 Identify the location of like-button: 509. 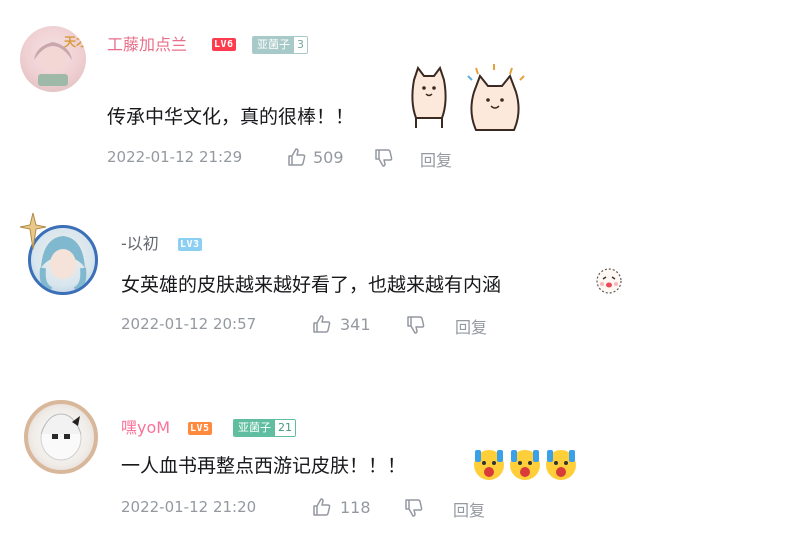
(315, 157).